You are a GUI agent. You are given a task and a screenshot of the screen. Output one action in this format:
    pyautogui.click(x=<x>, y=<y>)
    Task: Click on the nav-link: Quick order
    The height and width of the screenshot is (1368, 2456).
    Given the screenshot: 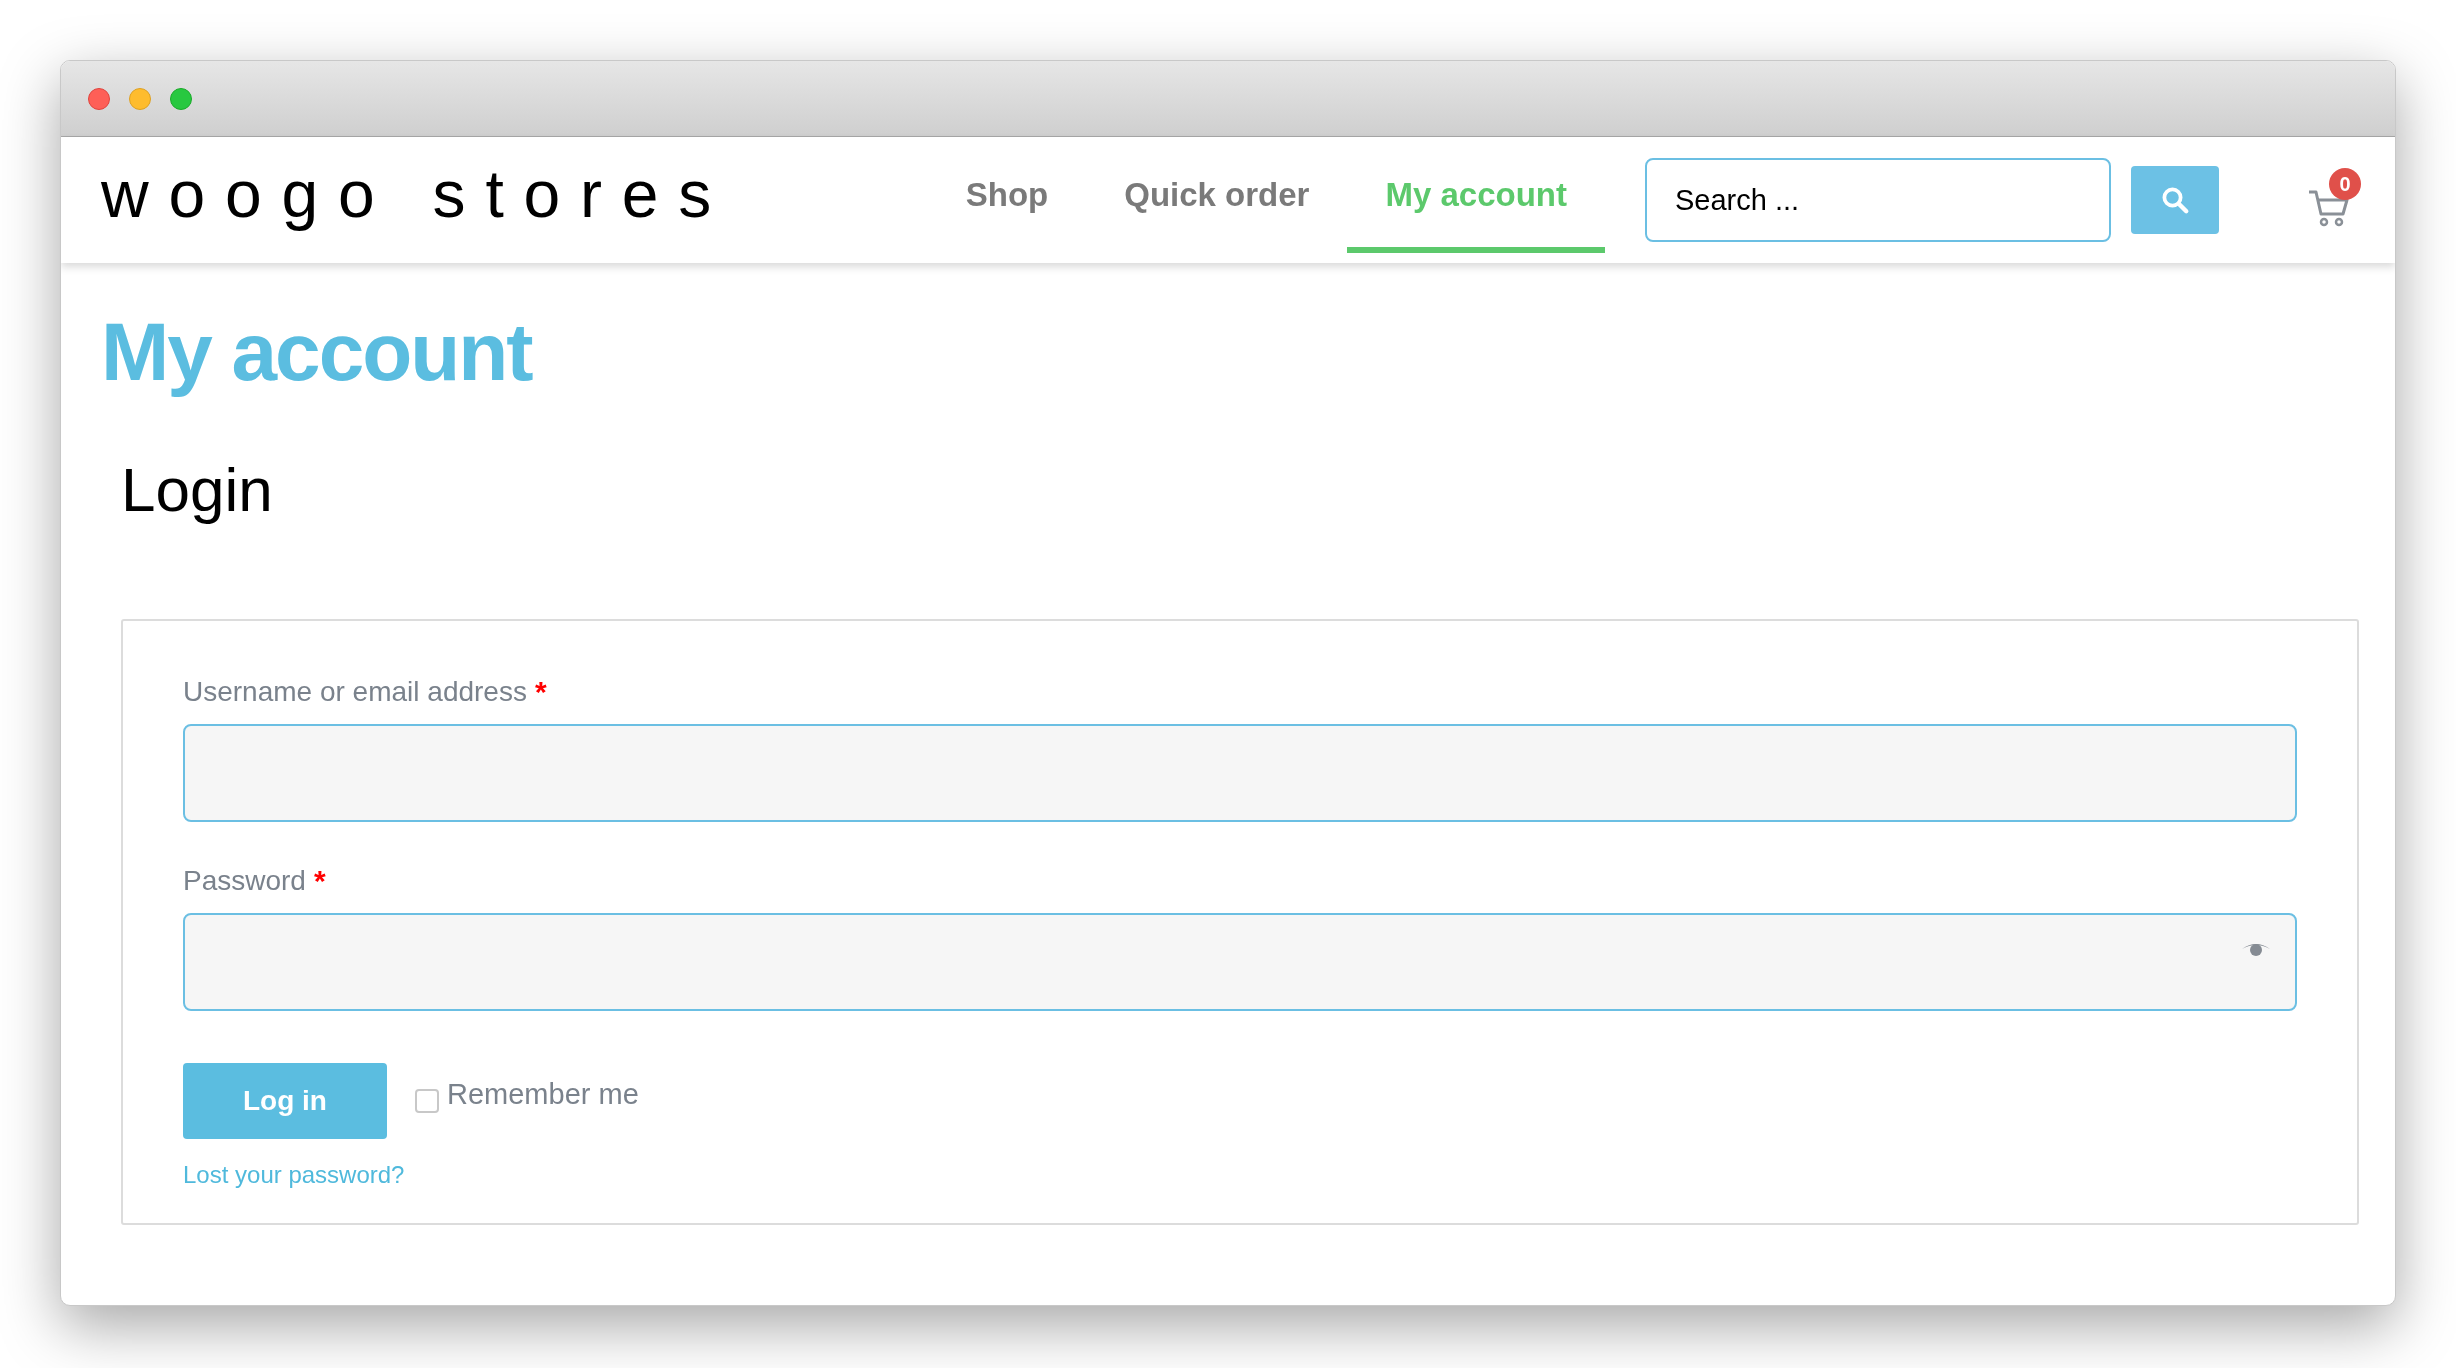 What is the action you would take?
    pyautogui.click(x=1217, y=195)
    